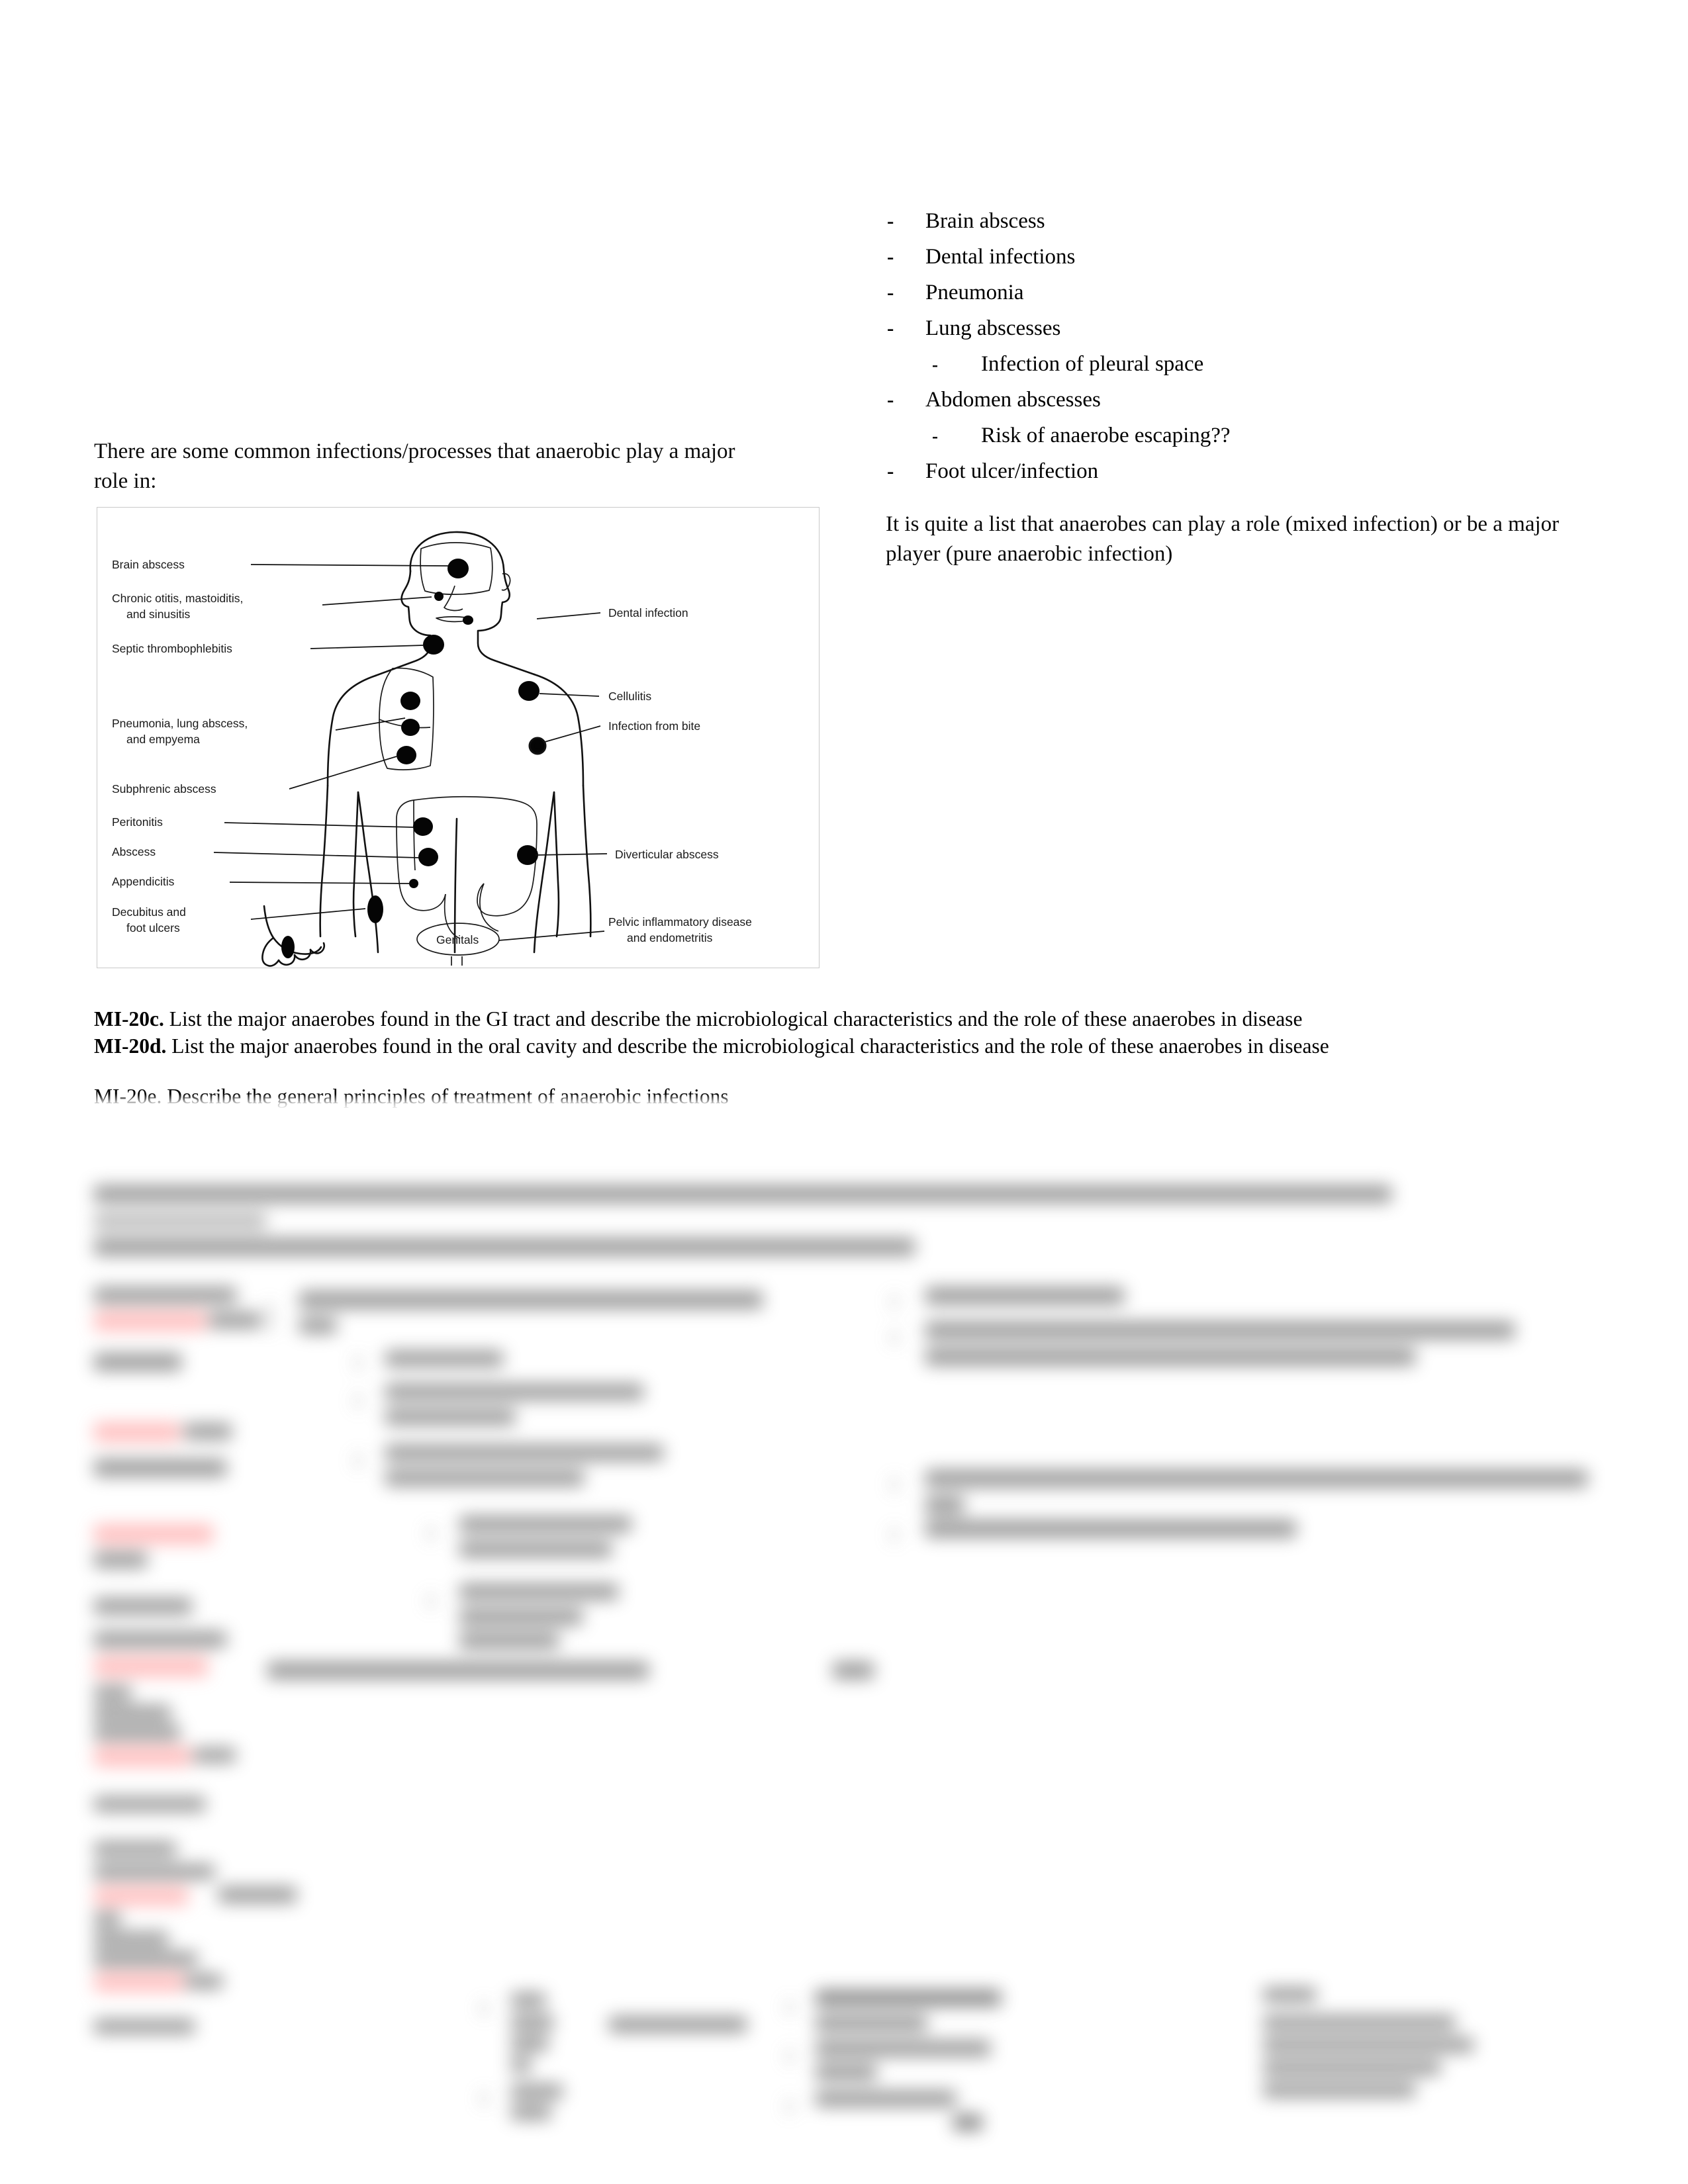 This screenshot has width=1688, height=2184. Describe the element at coordinates (180, 724) in the screenshot. I see `label-pneumonia-1: Pneumonia, lung abscess,` at that location.